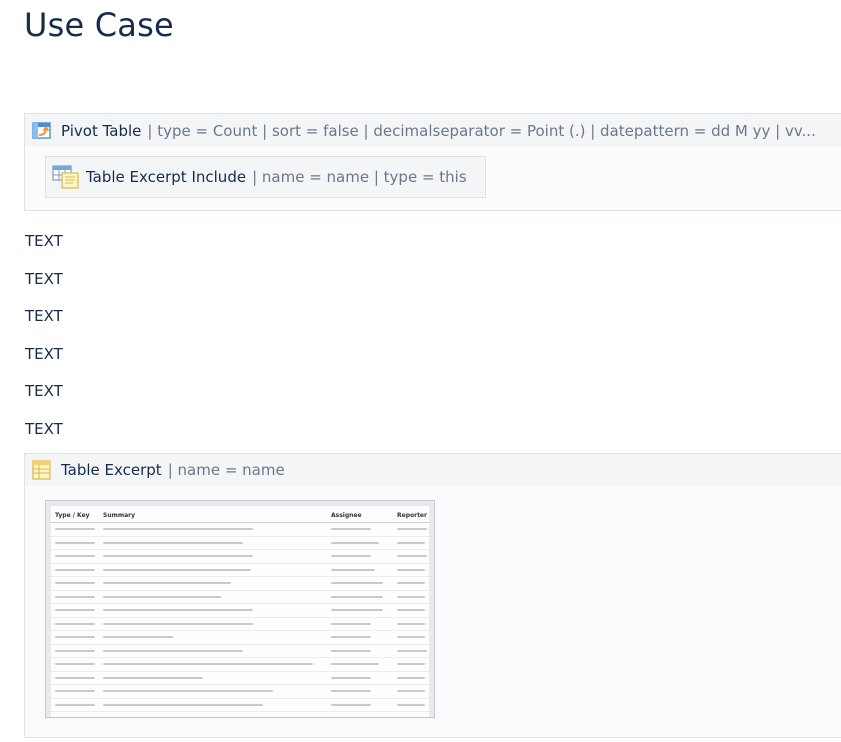 This screenshot has height=742, width=841. What do you see at coordinates (412, 515) in the screenshot?
I see `preview-header-reporter: Reporter` at bounding box center [412, 515].